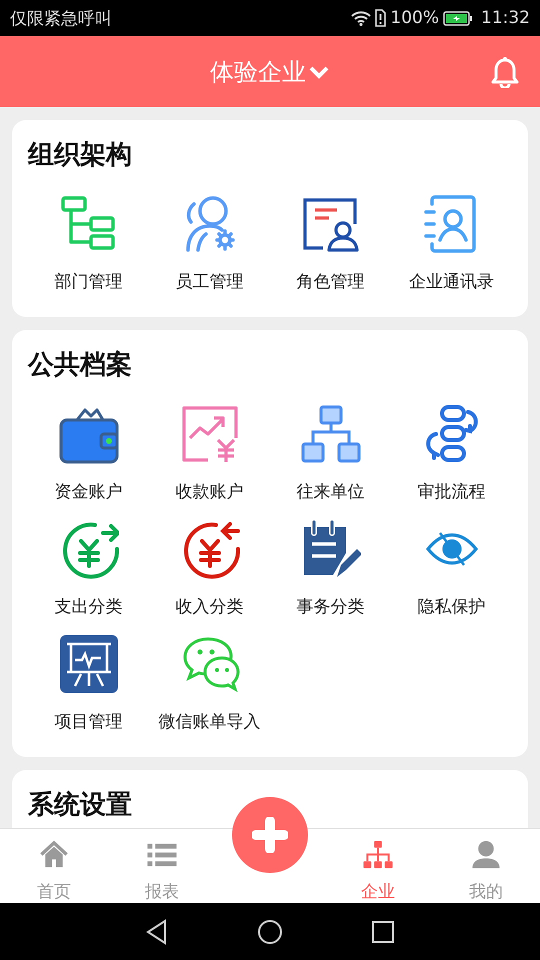  Describe the element at coordinates (88, 282) in the screenshot. I see `tile-label: 部门管理` at that location.